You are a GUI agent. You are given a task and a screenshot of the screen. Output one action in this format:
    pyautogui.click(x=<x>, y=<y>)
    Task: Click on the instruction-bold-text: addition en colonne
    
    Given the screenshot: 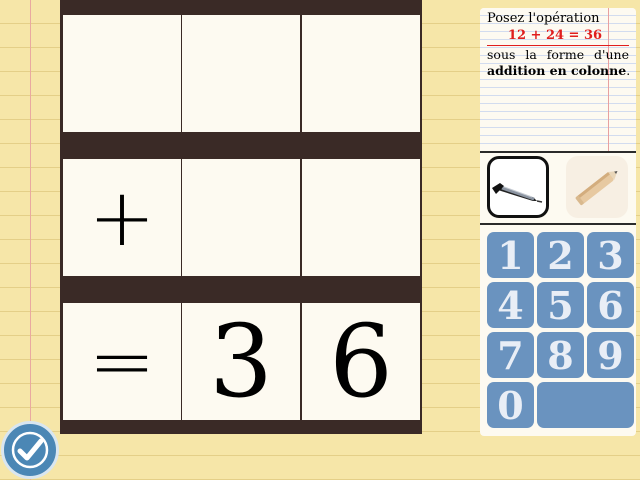 What is the action you would take?
    pyautogui.click(x=557, y=70)
    